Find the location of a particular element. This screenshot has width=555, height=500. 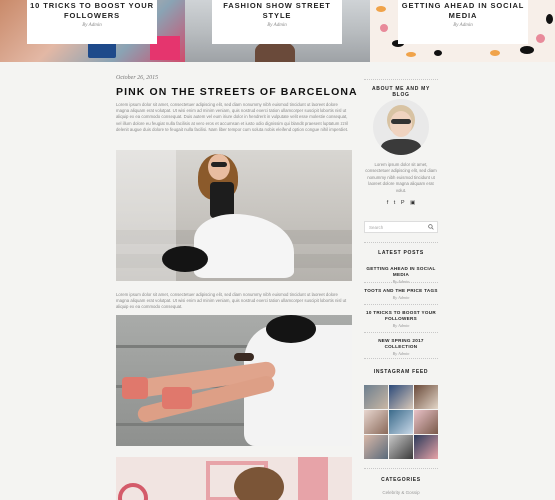

instagram-feed-heading: Instagram Feed is located at coordinates (401, 372).